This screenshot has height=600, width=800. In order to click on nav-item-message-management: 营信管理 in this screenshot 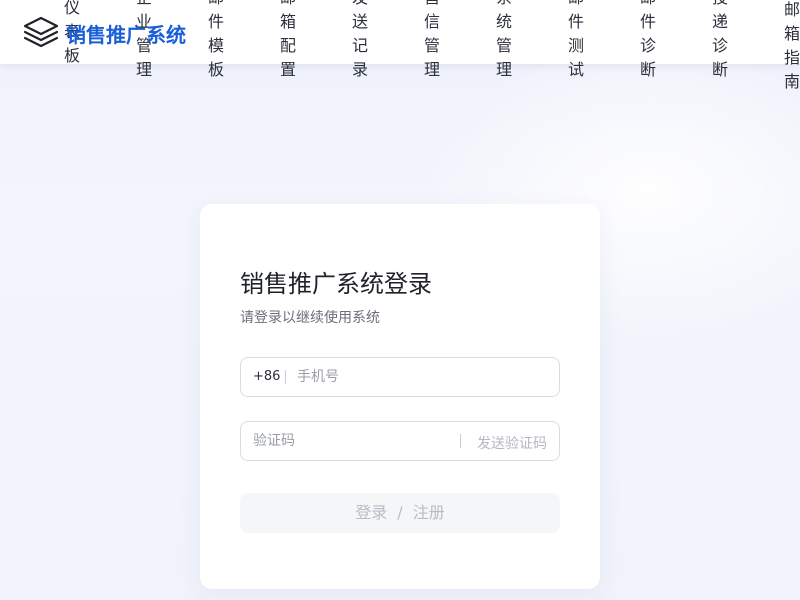, I will do `click(432, 41)`.